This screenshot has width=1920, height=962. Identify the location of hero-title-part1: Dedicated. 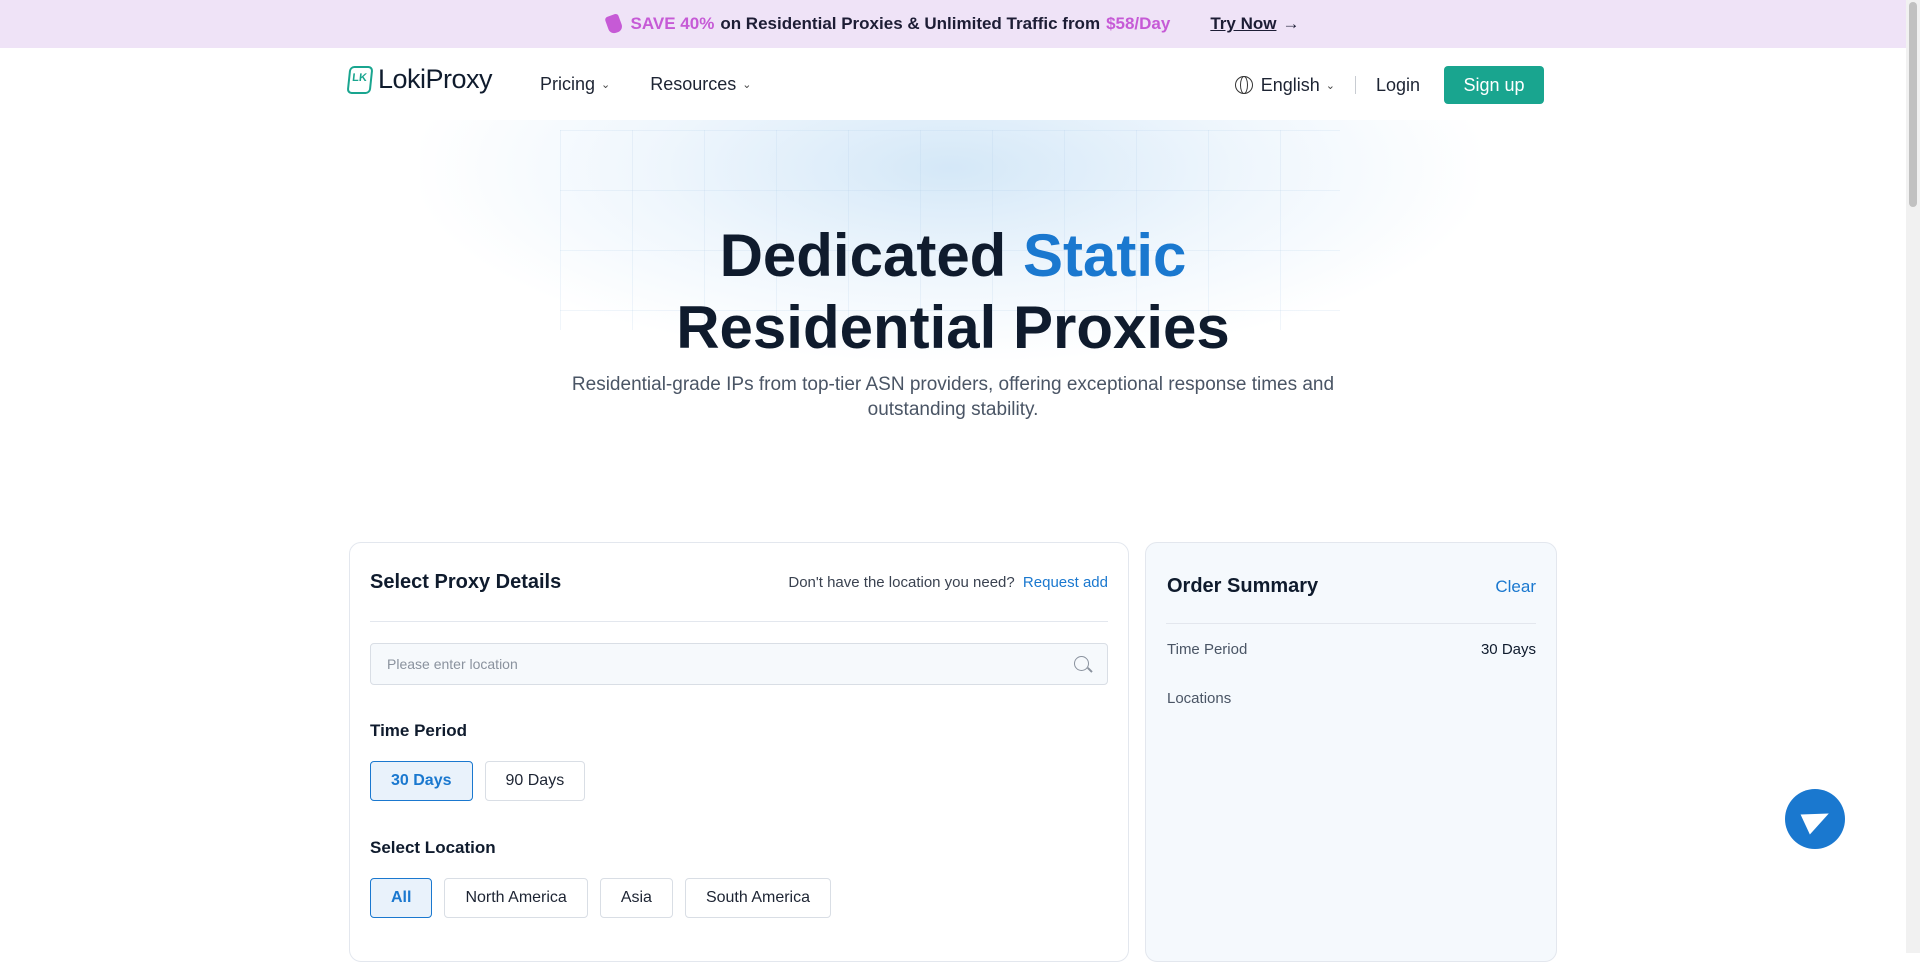
(871, 255).